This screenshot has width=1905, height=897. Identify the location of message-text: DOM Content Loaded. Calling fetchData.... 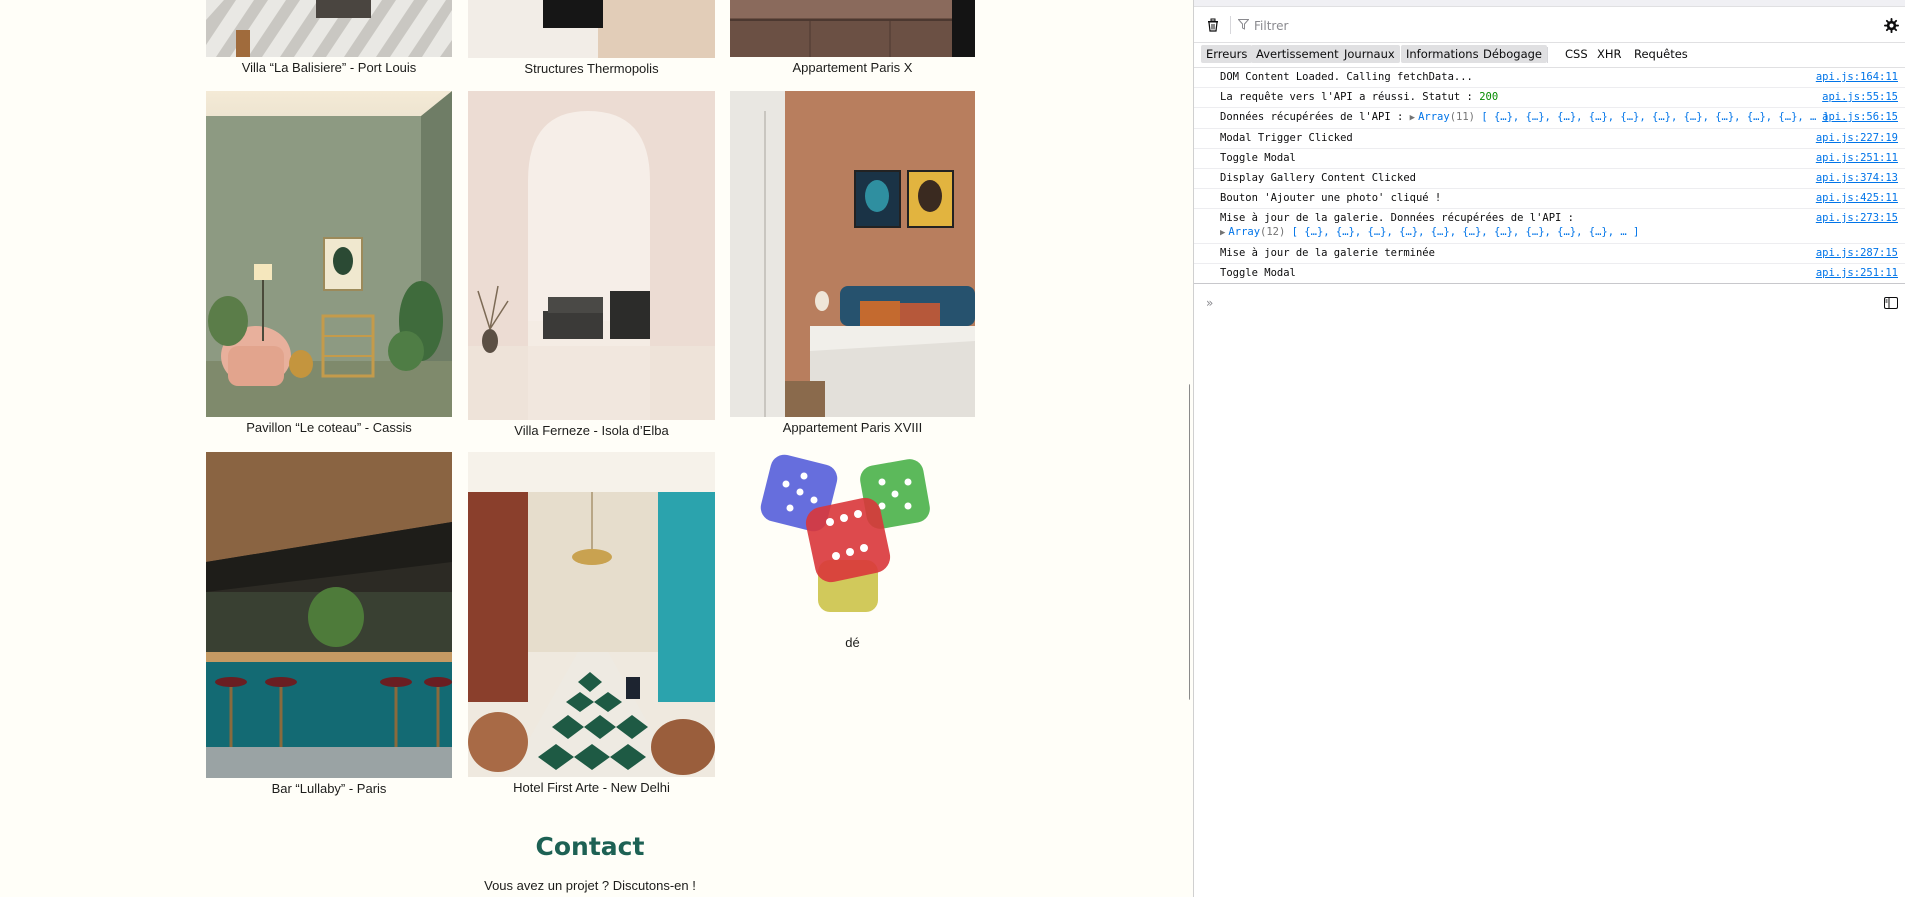
(1346, 77).